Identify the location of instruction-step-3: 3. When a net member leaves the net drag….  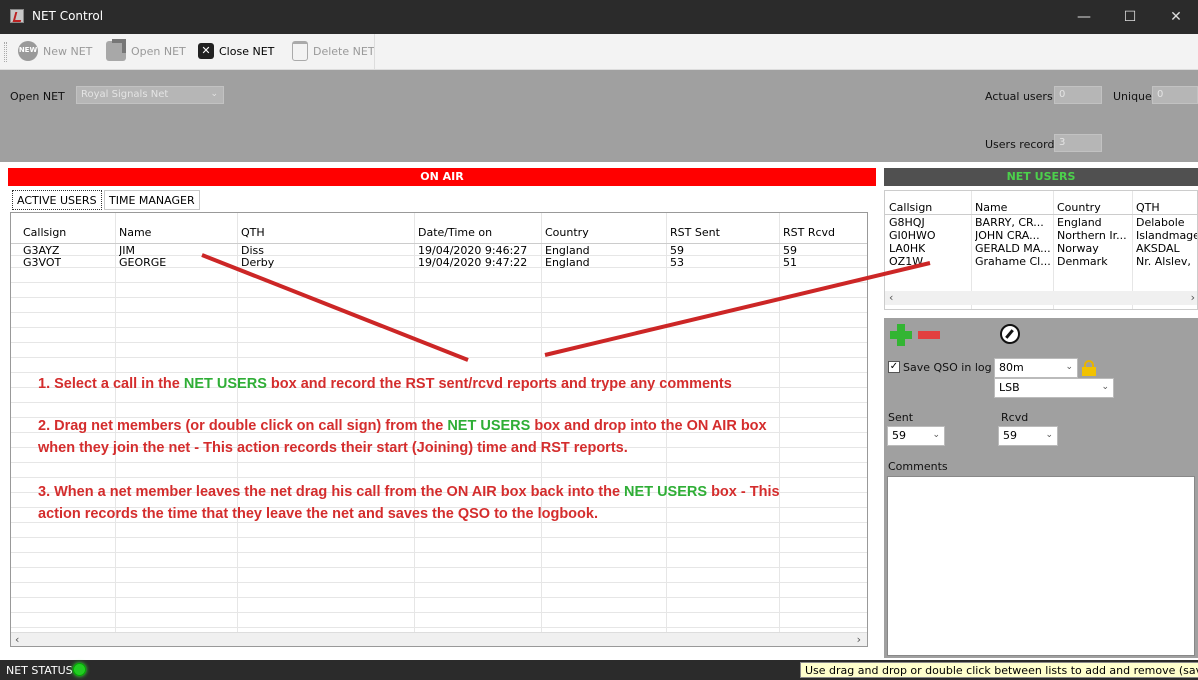
(409, 492).